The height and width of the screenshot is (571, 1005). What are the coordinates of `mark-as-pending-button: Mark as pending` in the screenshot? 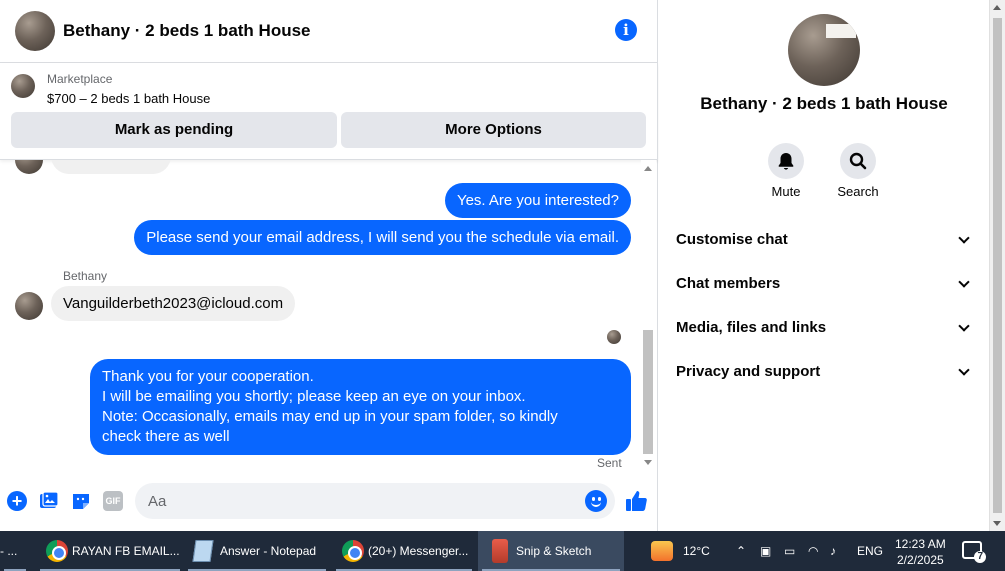 It's located at (174, 130).